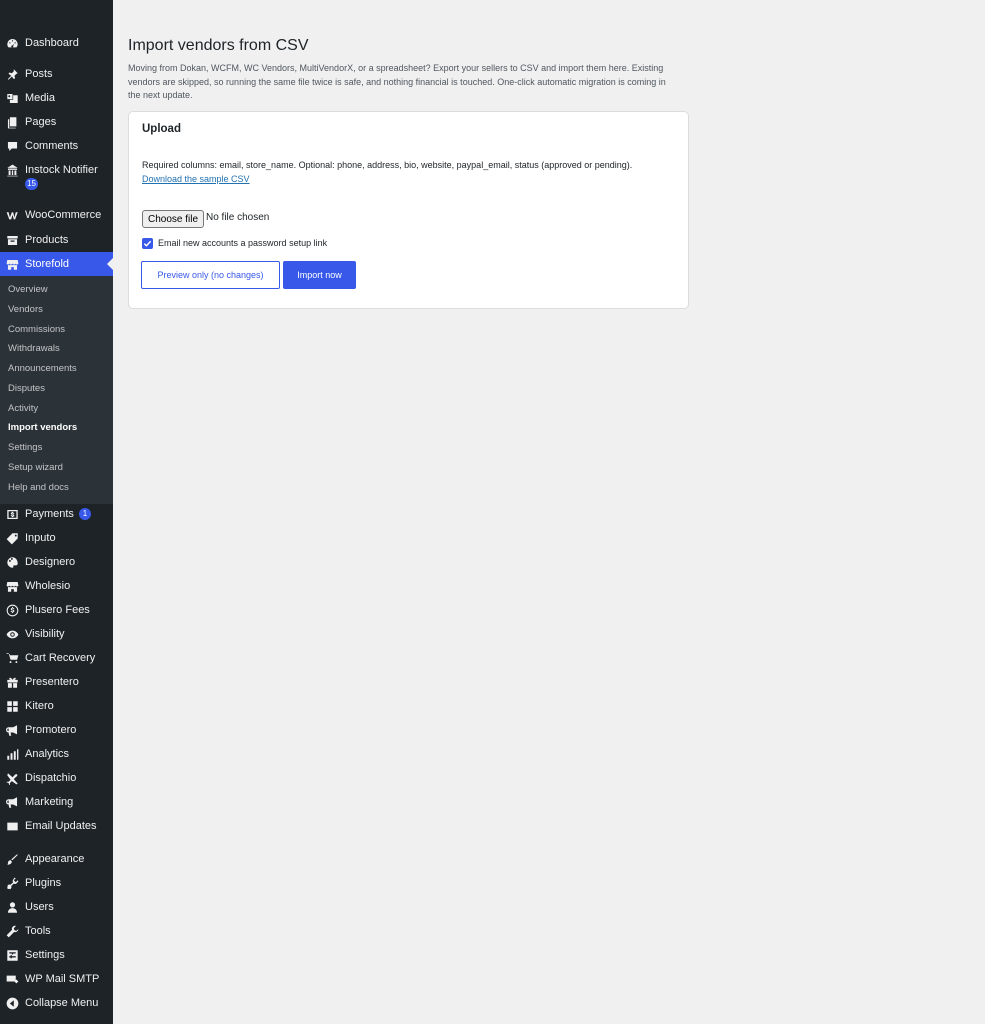 Image resolution: width=985 pixels, height=1024 pixels. What do you see at coordinates (51, 730) in the screenshot?
I see `sidebar-item-label: Promotero` at bounding box center [51, 730].